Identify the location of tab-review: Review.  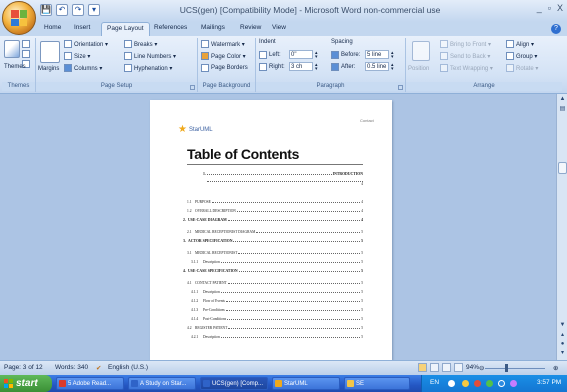
(250, 27).